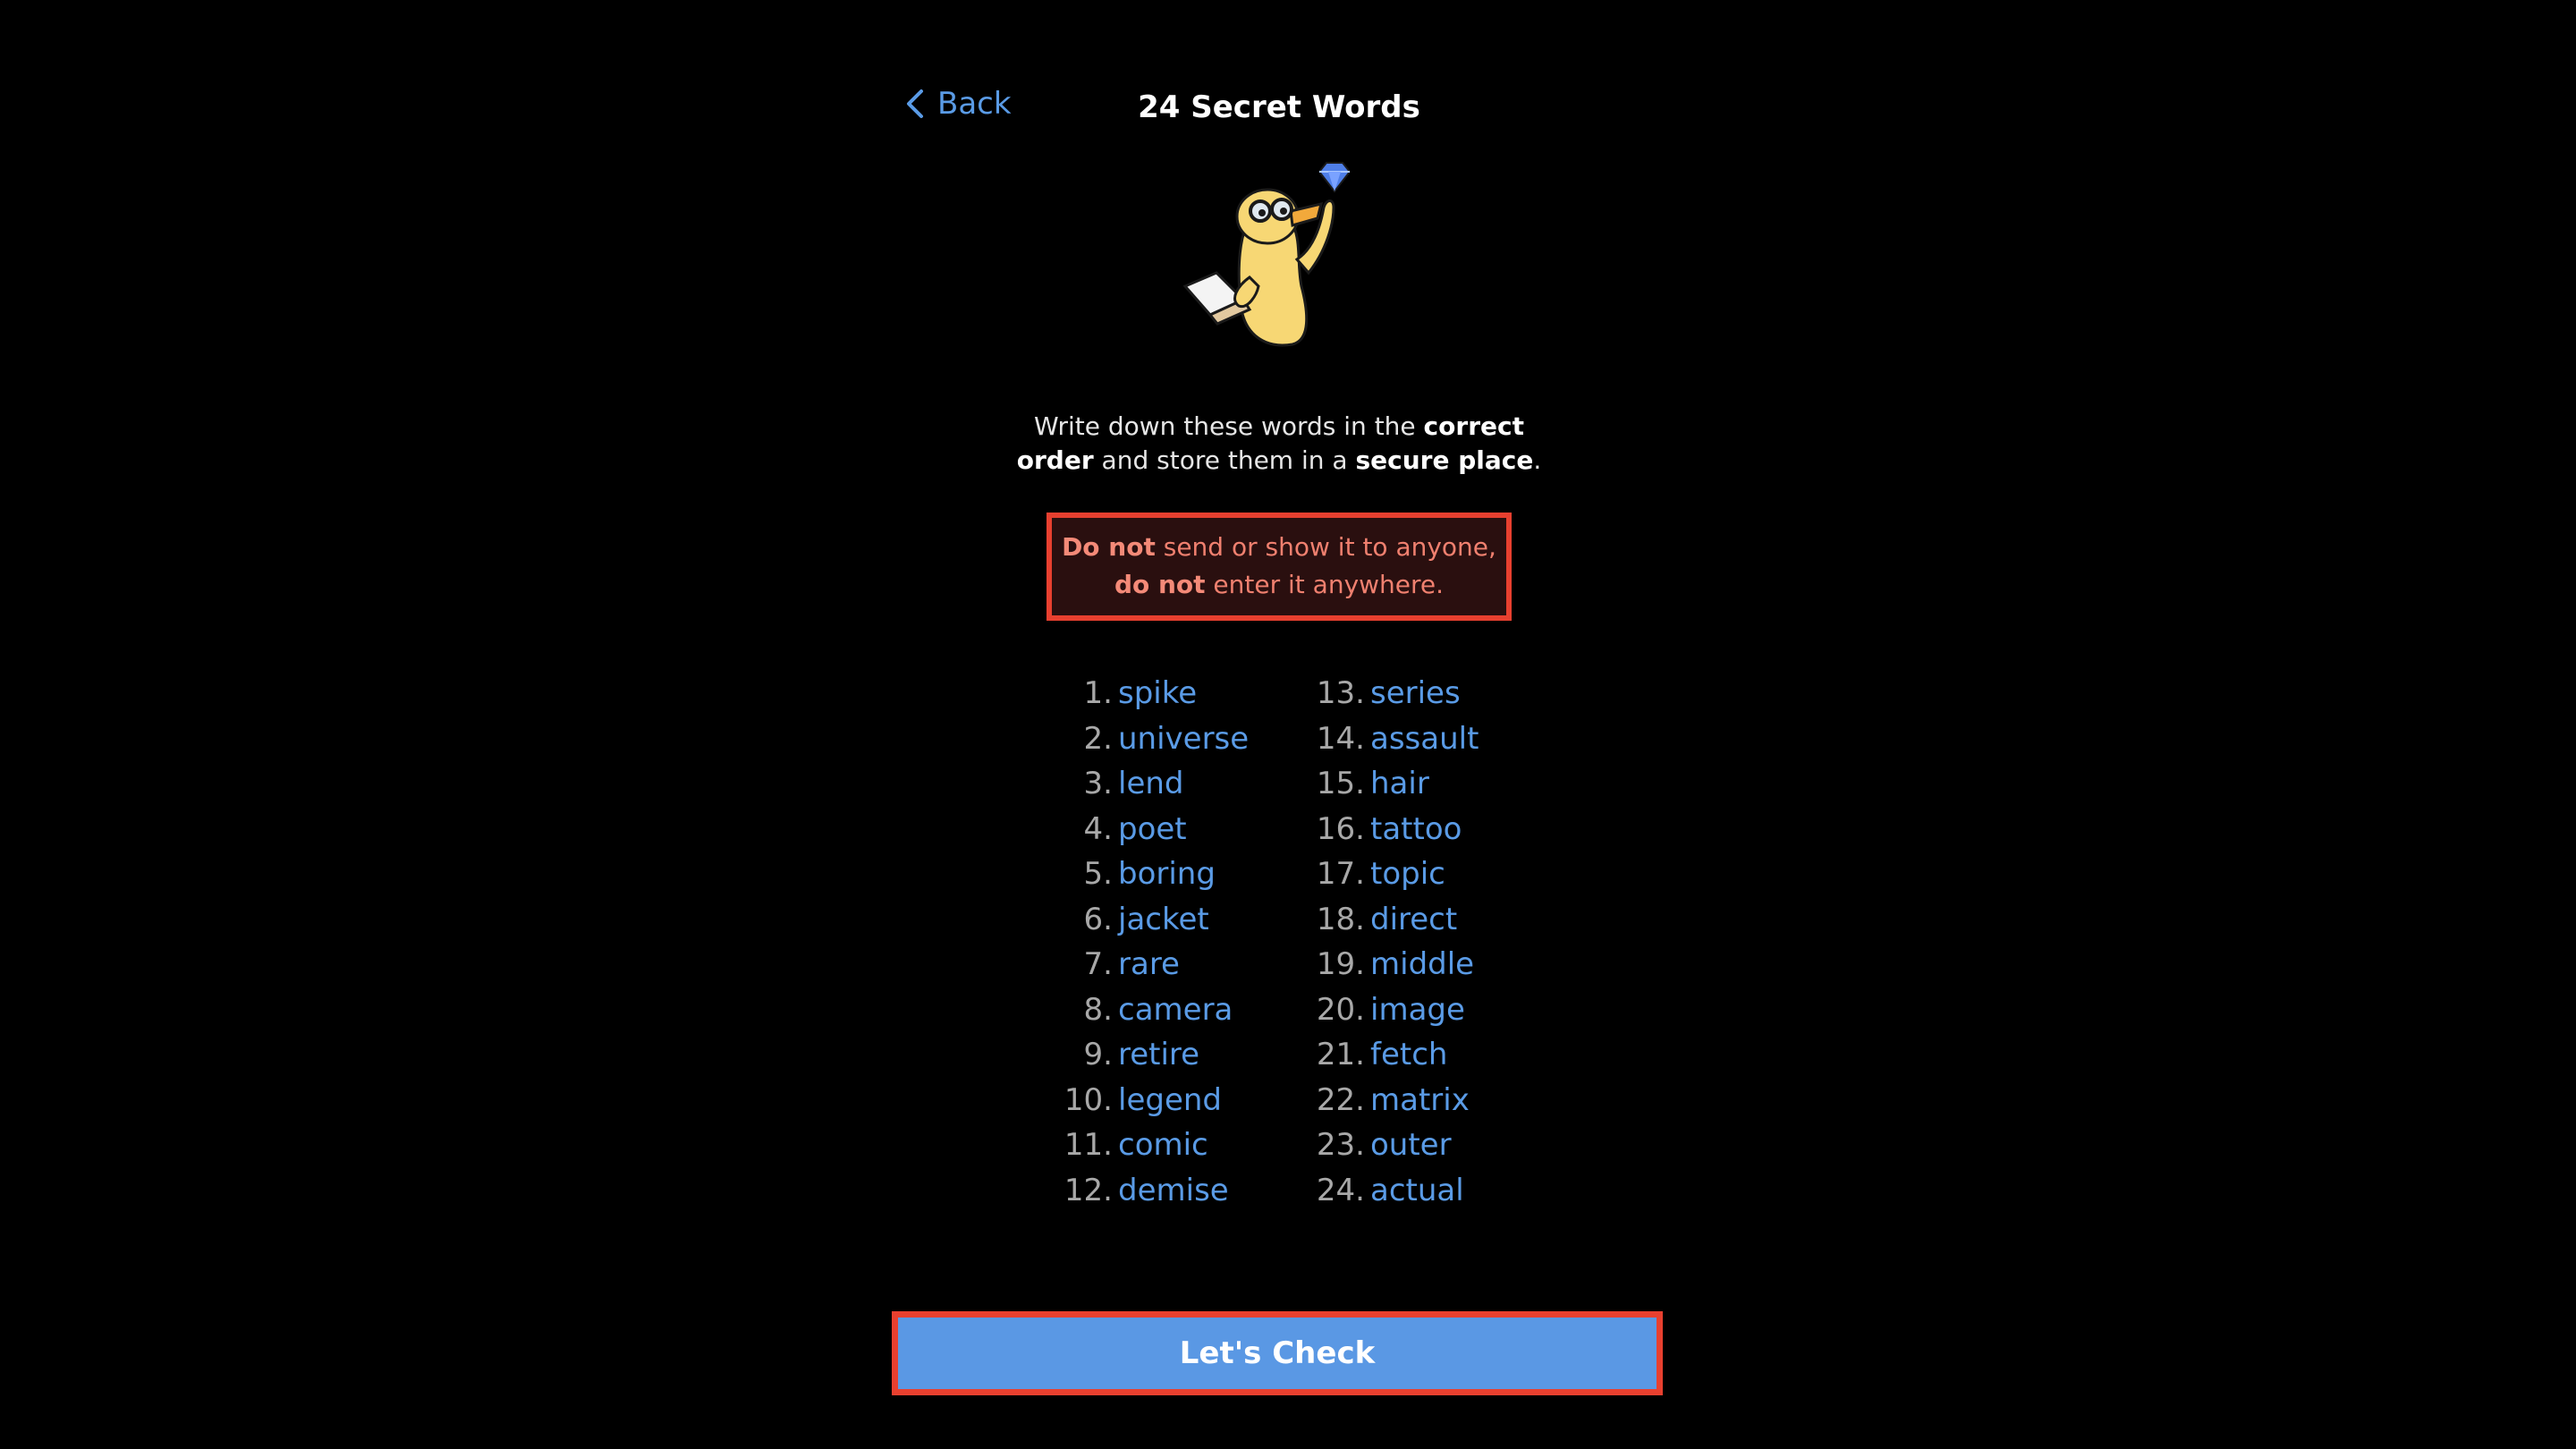 The width and height of the screenshot is (2576, 1449). What do you see at coordinates (1340, 1054) in the screenshot?
I see `word-number: 21.` at bounding box center [1340, 1054].